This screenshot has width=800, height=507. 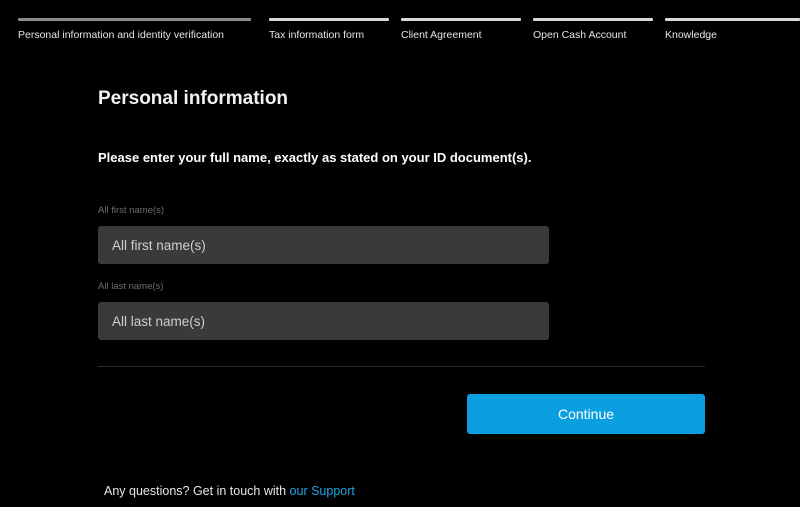 I want to click on first-name-label: All first name(s), so click(x=131, y=210).